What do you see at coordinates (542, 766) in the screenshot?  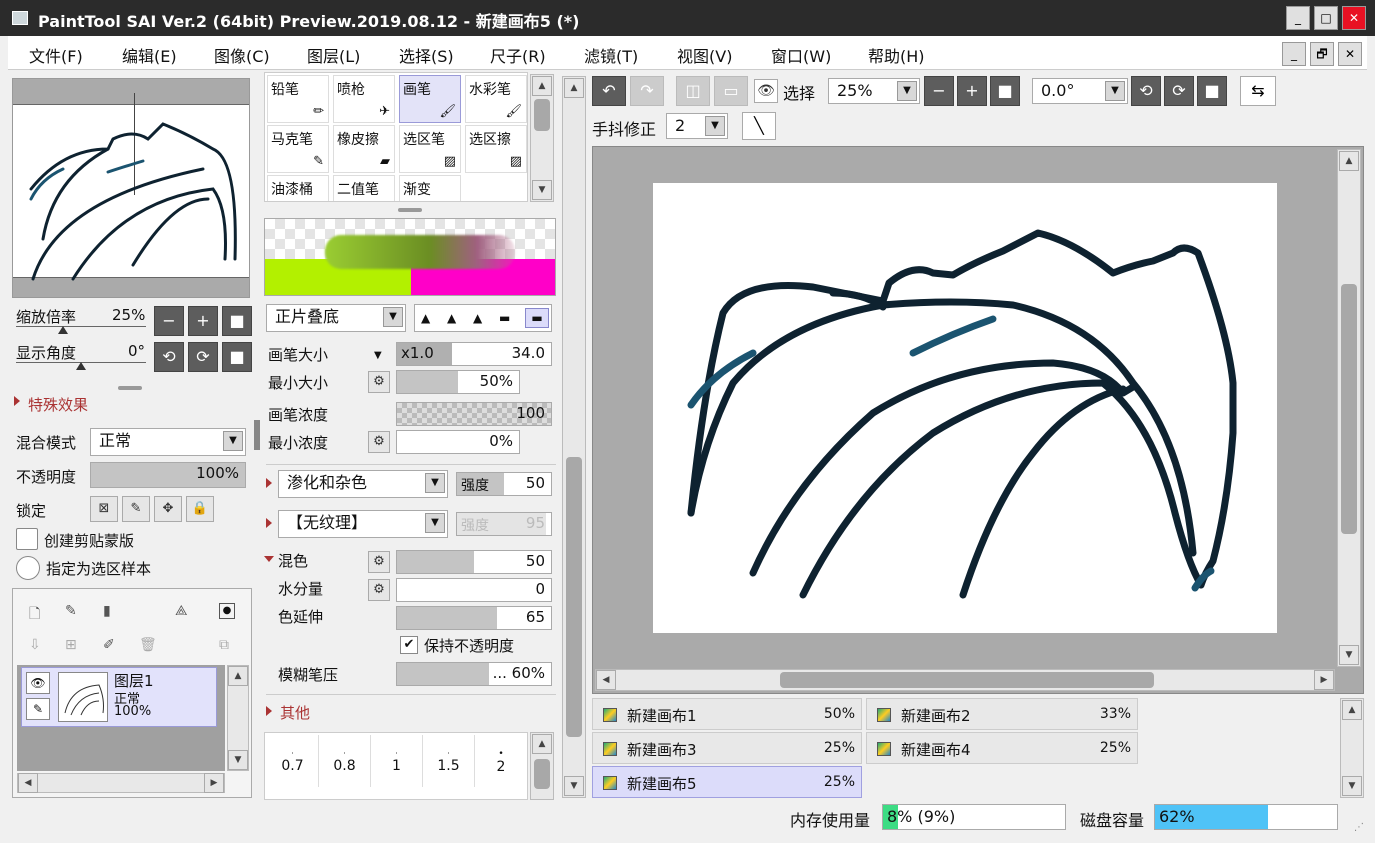 I see `presets-vscroll: ▲` at bounding box center [542, 766].